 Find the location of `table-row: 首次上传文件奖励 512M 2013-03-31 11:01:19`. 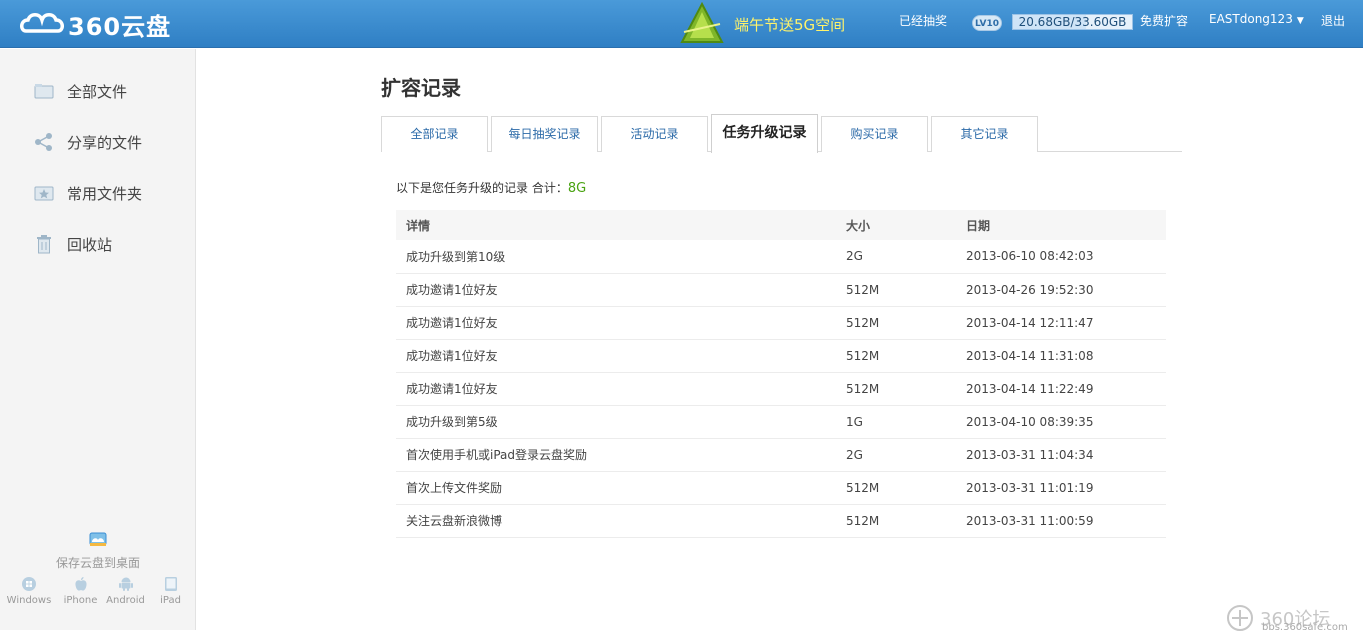

table-row: 首次上传文件奖励 512M 2013-03-31 11:01:19 is located at coordinates (781, 488).